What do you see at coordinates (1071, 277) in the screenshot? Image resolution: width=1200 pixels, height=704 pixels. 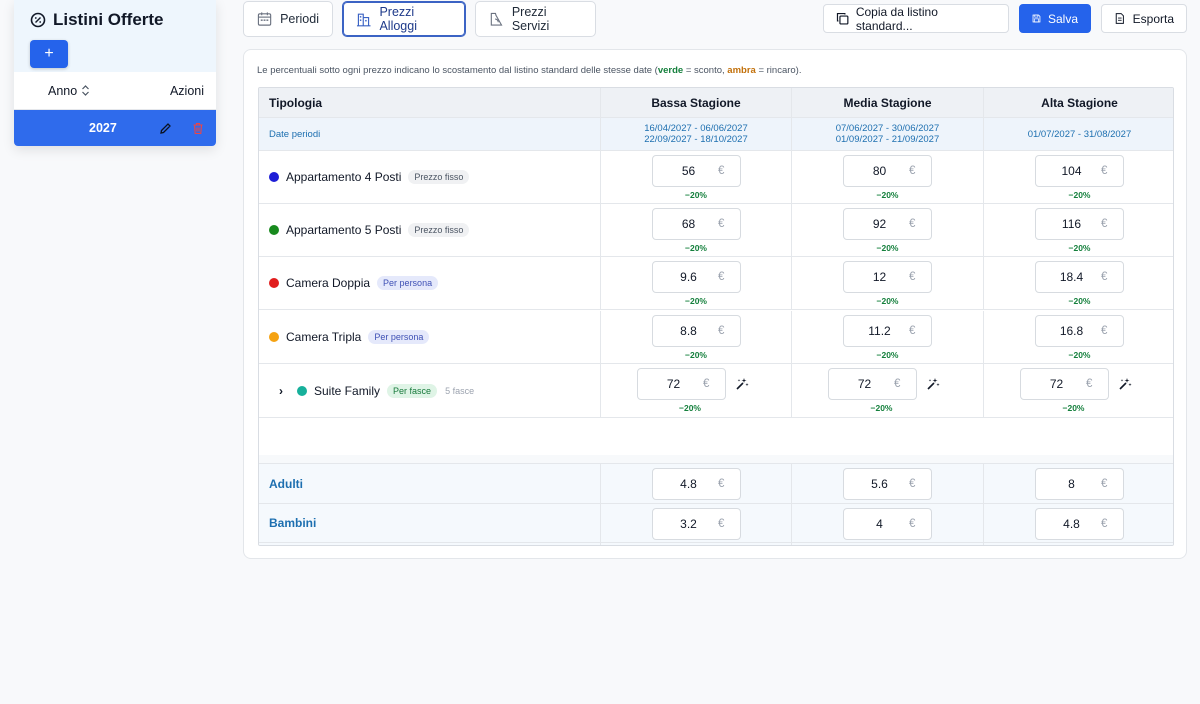 I see `price-value: 18.4` at bounding box center [1071, 277].